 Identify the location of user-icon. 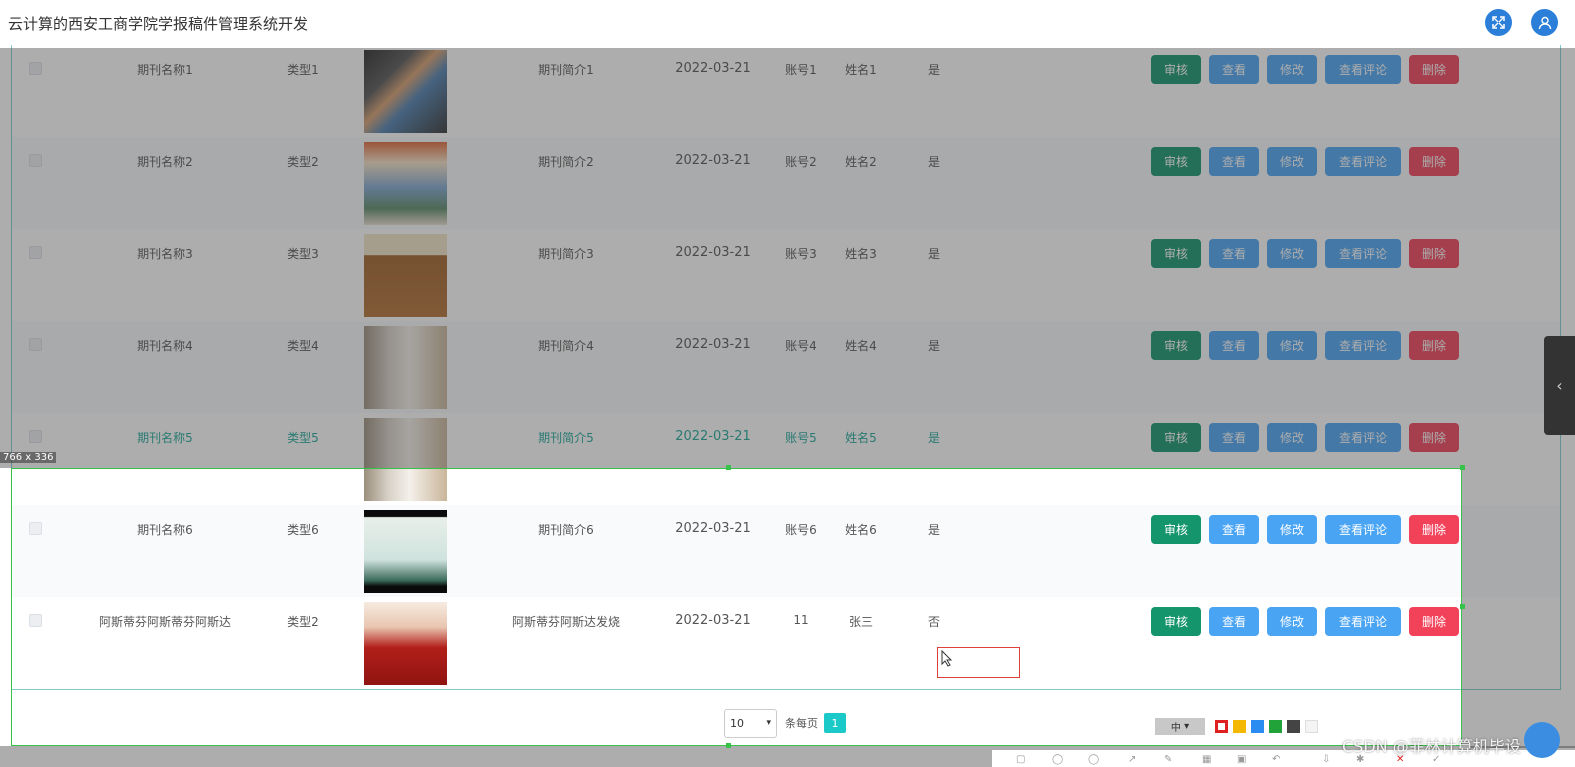
(1544, 22).